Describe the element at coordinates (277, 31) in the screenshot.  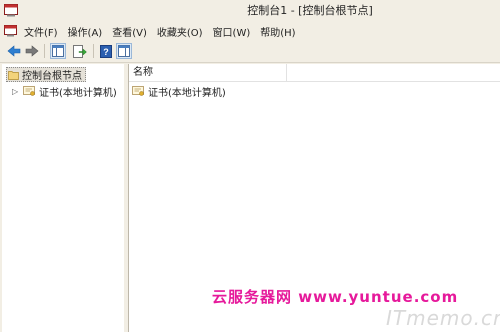
I see `menu-help: 帮助(H)` at that location.